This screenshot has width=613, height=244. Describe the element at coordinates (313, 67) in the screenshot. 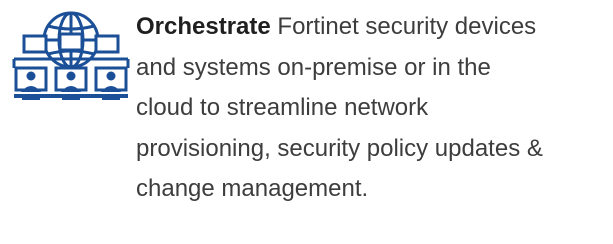

I see `description-line-2: and systems on-premise or in the` at that location.